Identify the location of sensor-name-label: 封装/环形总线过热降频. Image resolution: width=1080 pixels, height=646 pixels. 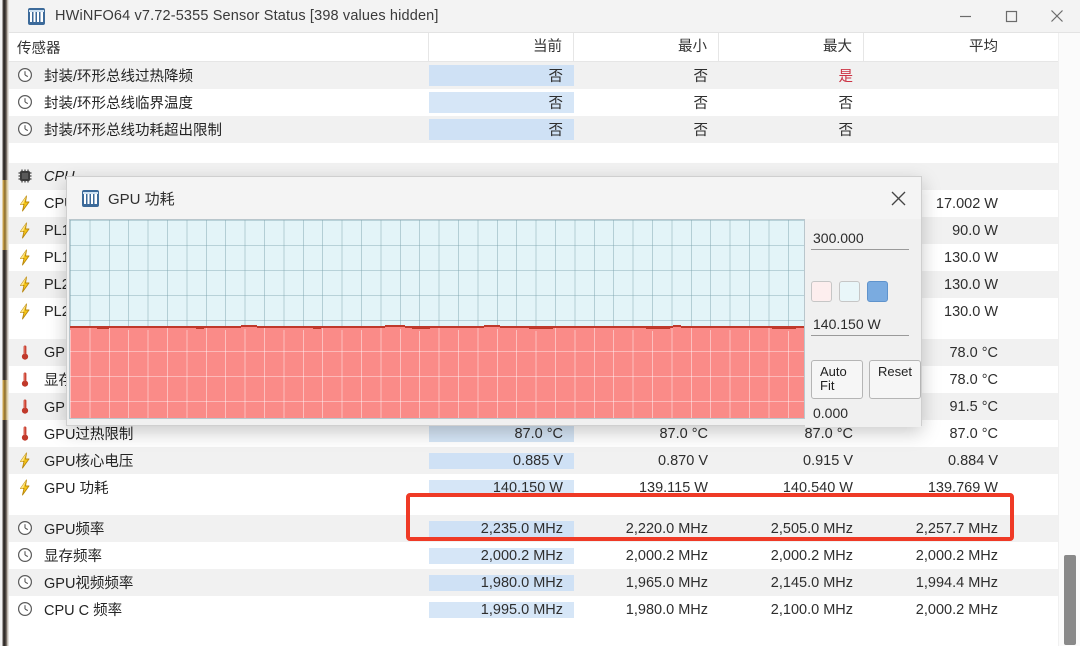
(119, 77).